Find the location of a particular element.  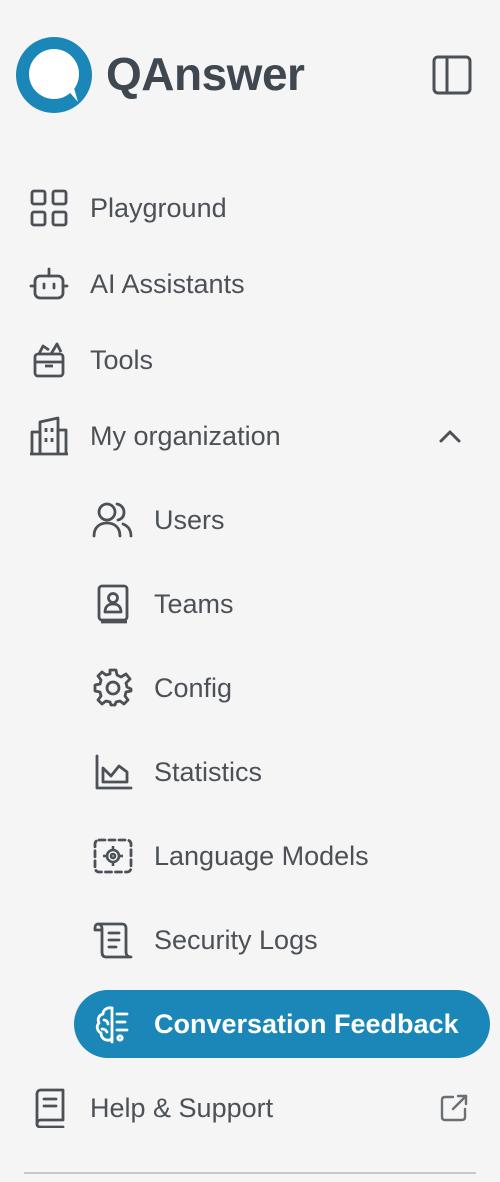

chevron-up-icon is located at coordinates (450, 436).